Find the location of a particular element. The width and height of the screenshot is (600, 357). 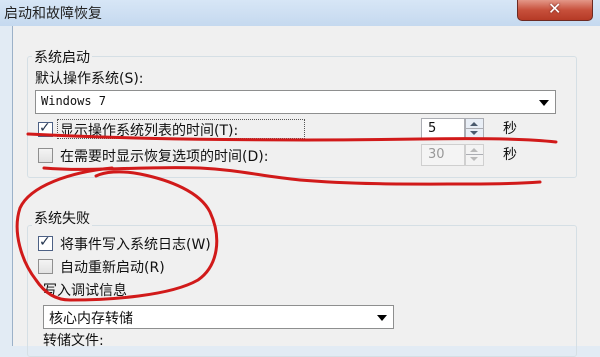

show-os-list-seconds-value: 5 is located at coordinates (432, 128).